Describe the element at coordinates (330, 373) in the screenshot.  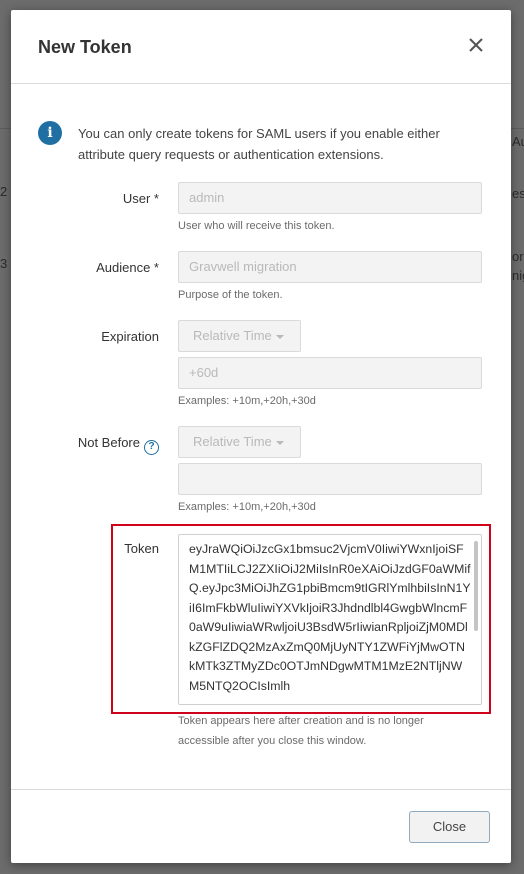
I see `expiration-input: +60d` at that location.